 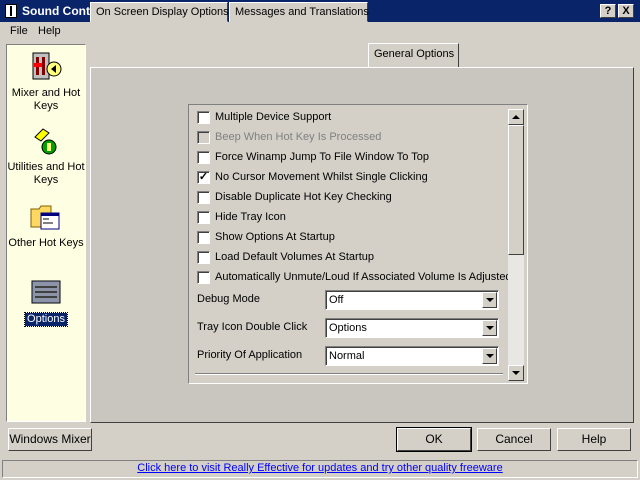 I want to click on option-label: Force Winamp Jump To File Window To Top, so click(x=322, y=157).